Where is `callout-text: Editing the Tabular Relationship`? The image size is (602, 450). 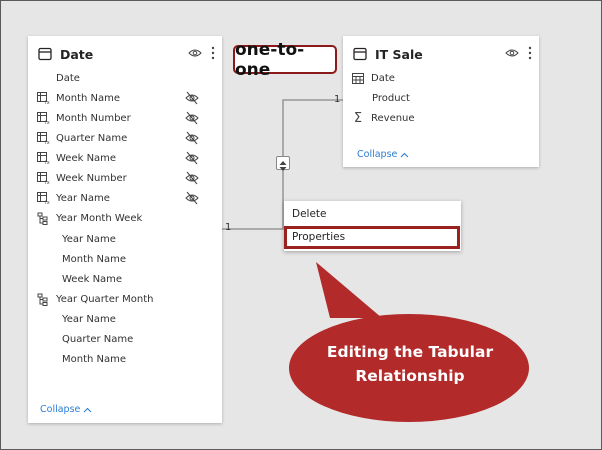
callout-text: Editing the Tabular Relationship is located at coordinates (410, 364).